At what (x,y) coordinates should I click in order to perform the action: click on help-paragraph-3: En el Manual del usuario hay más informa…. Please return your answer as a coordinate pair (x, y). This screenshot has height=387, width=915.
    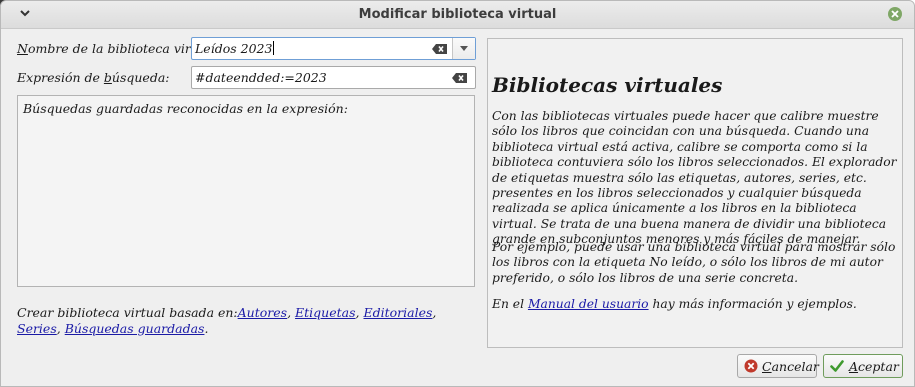
    Looking at the image, I should click on (674, 304).